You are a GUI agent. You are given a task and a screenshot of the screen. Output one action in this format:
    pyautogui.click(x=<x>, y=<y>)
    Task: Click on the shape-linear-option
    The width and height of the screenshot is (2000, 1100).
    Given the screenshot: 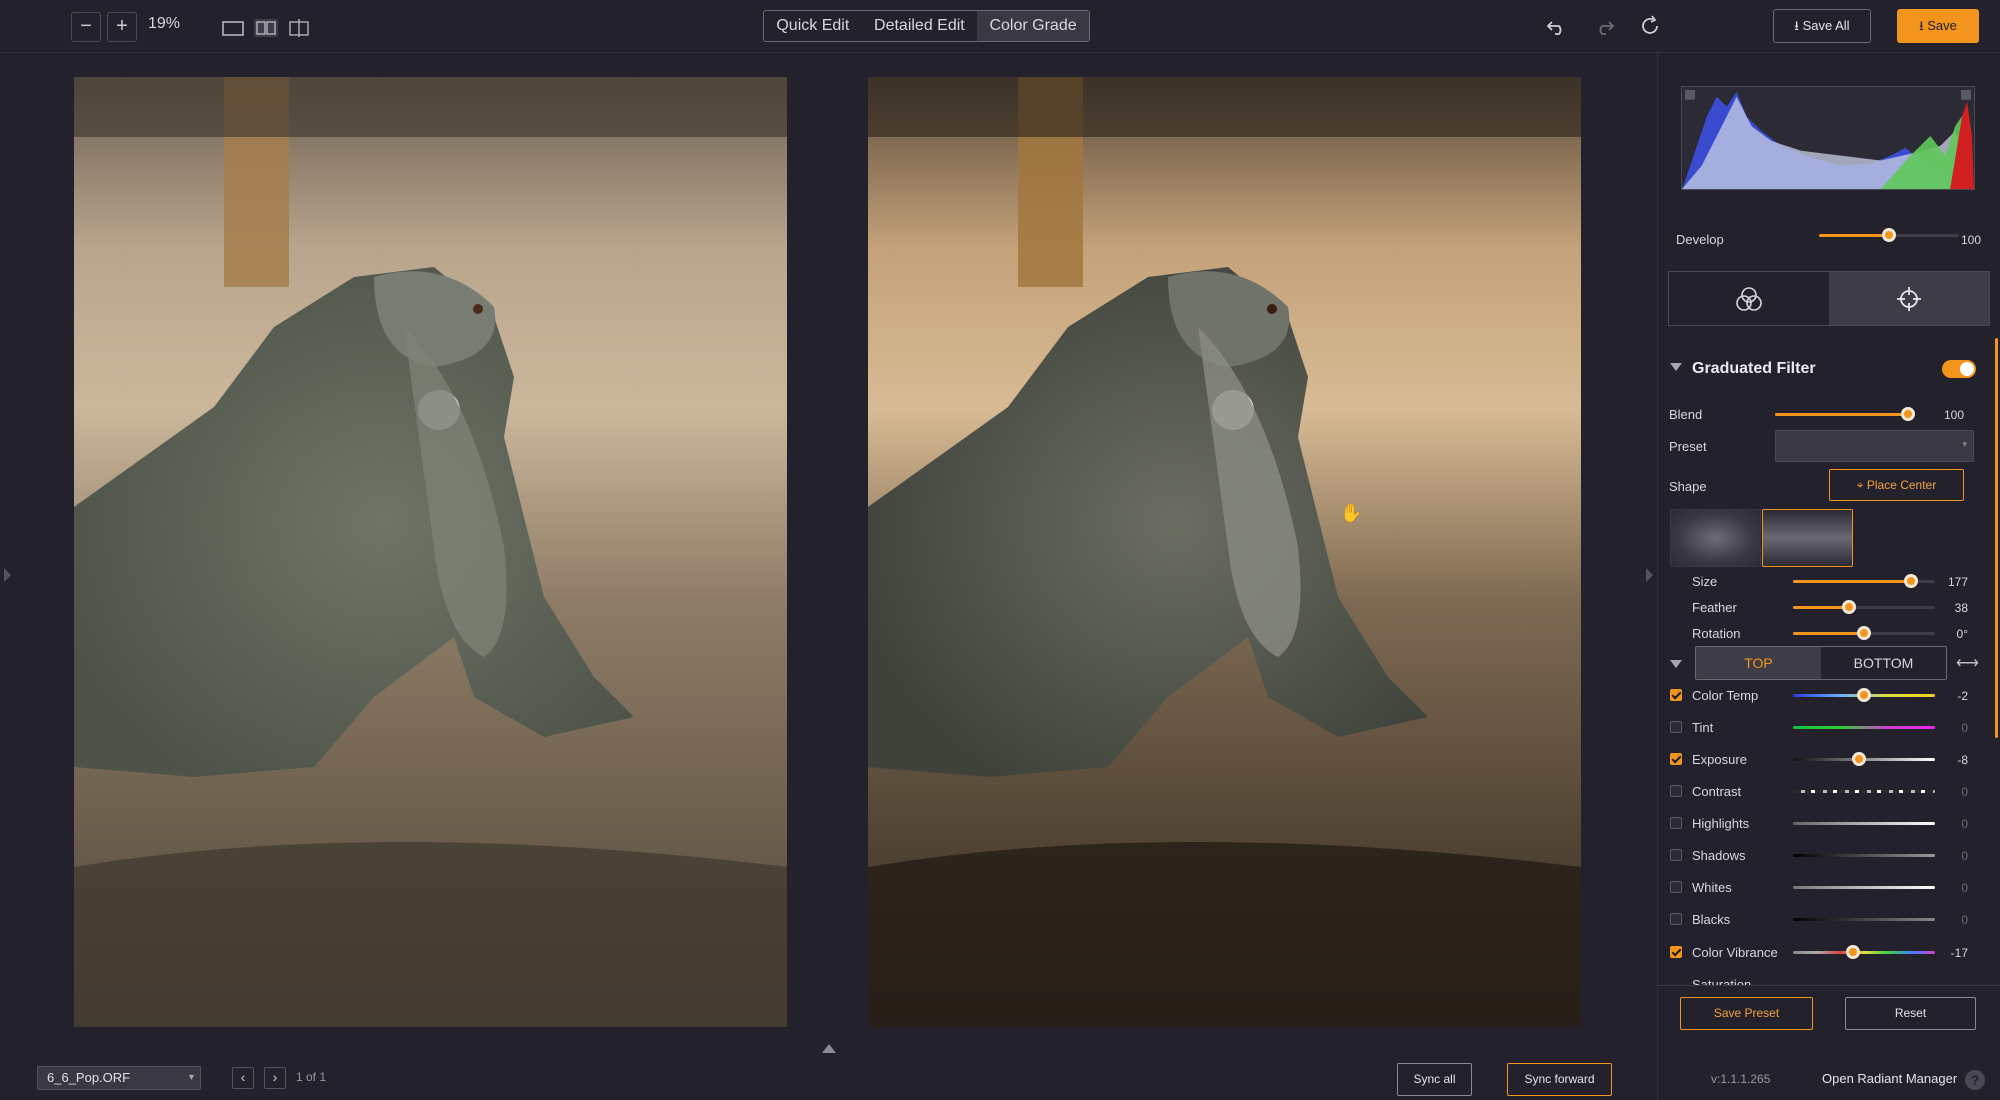 What is the action you would take?
    pyautogui.click(x=1807, y=538)
    